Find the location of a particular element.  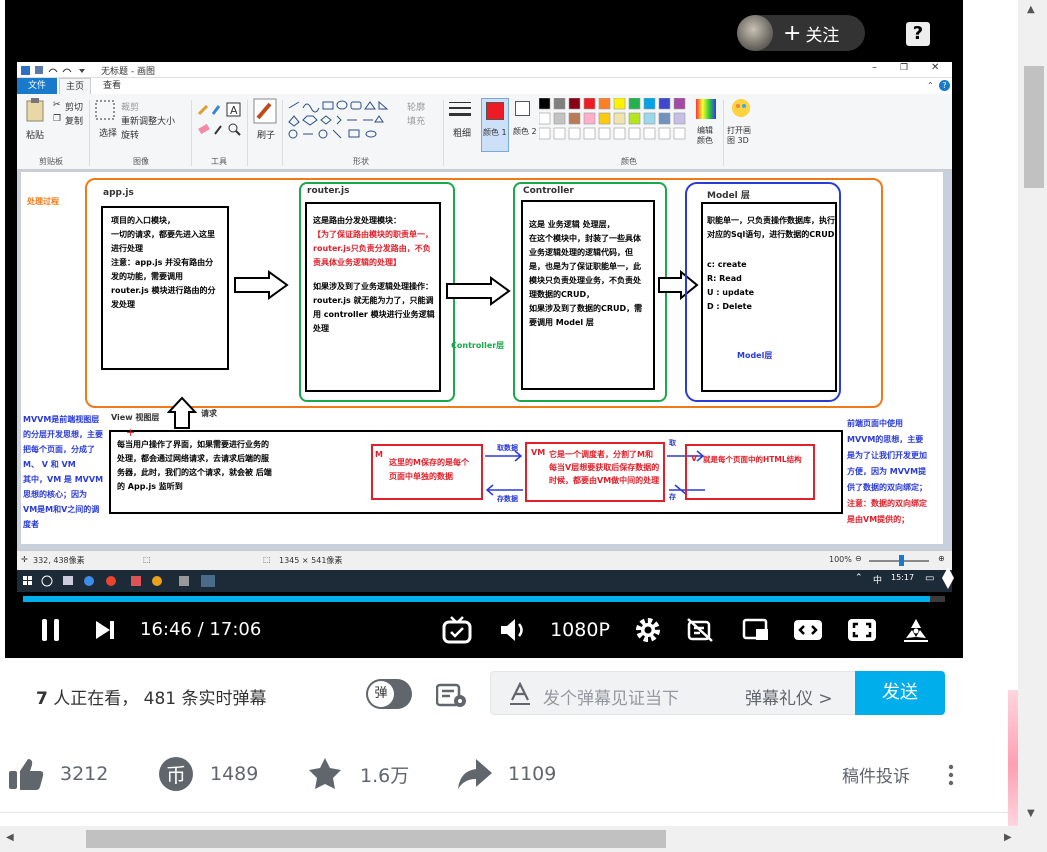

fullscreen-icon is located at coordinates (916, 630).